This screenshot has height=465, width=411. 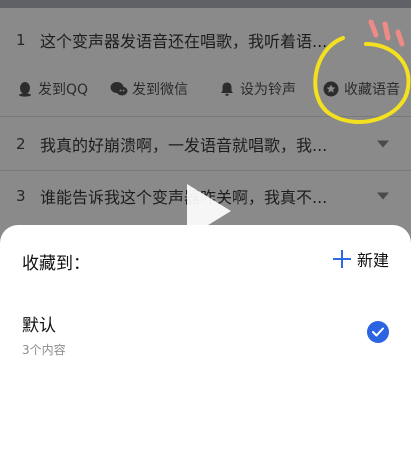 I want to click on send-to-wechat-label: 发到微信, so click(x=160, y=90).